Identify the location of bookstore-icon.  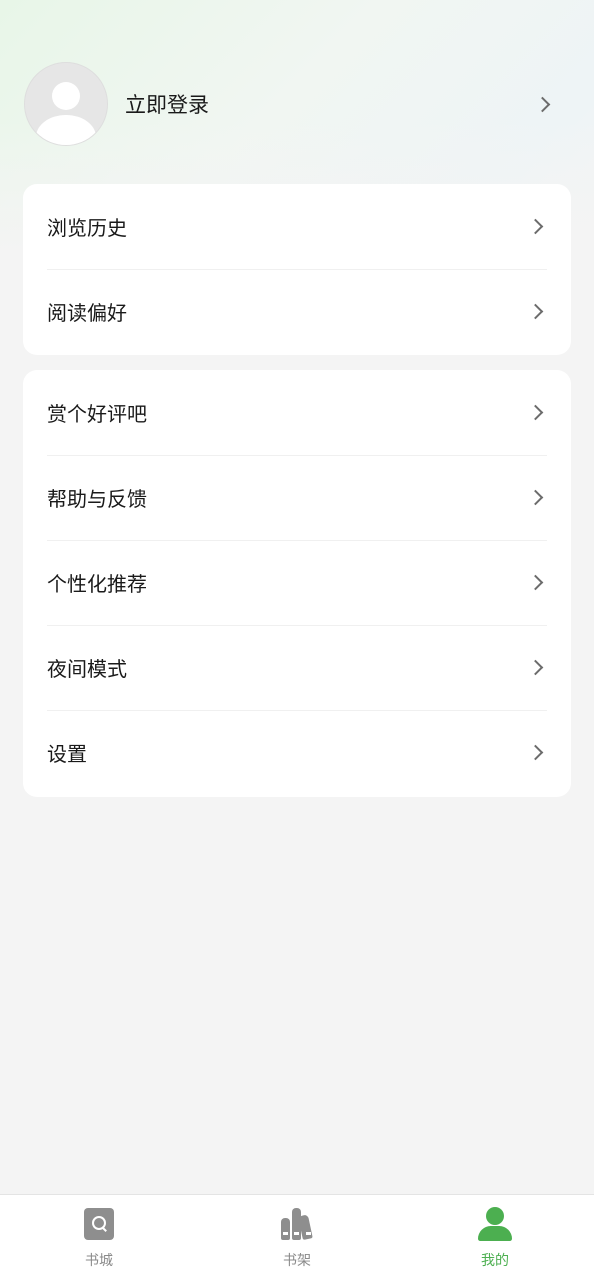
(99, 1224).